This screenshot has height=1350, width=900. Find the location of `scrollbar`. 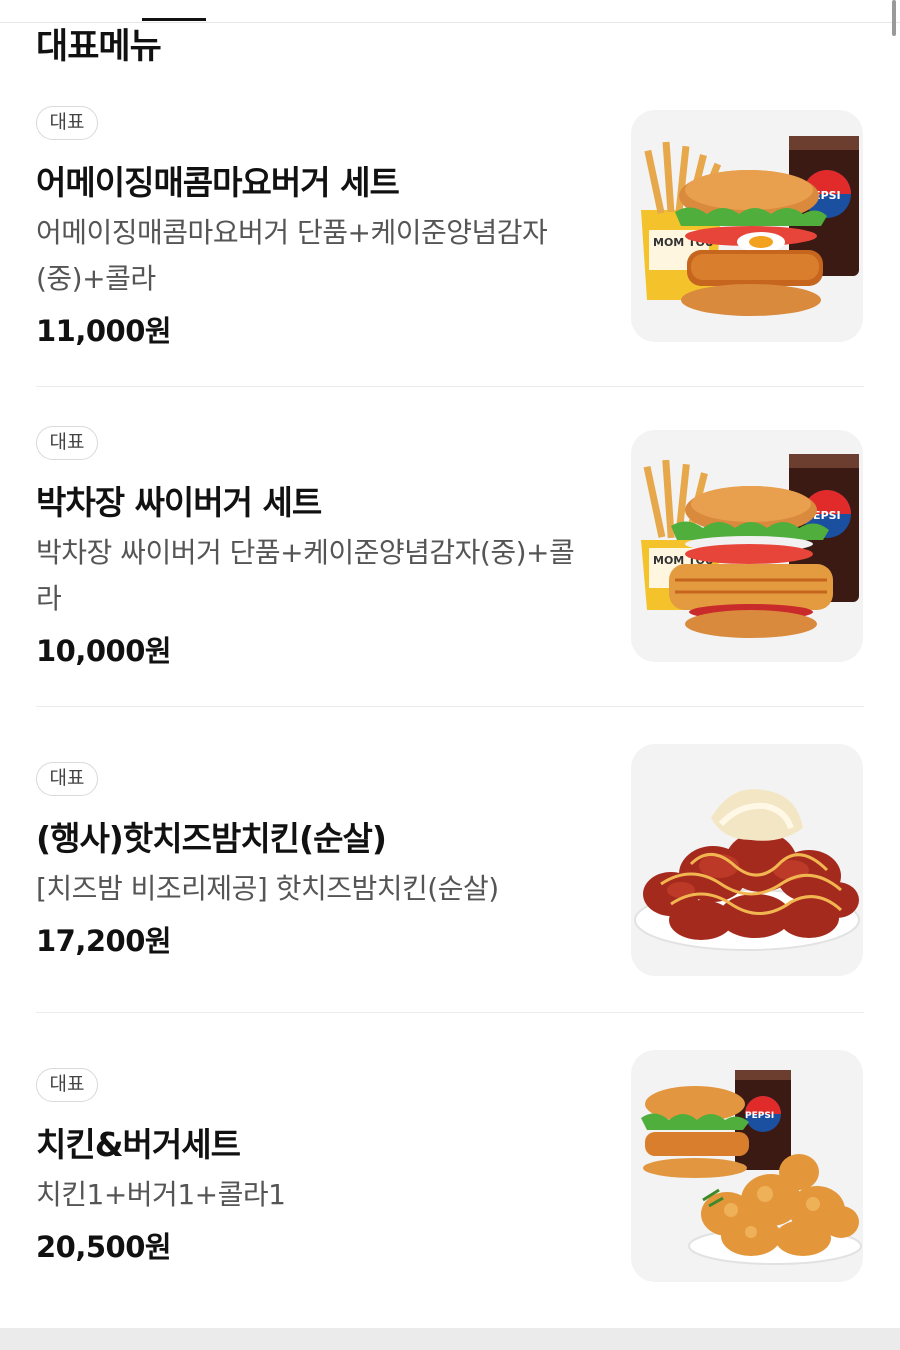

scrollbar is located at coordinates (894, 18).